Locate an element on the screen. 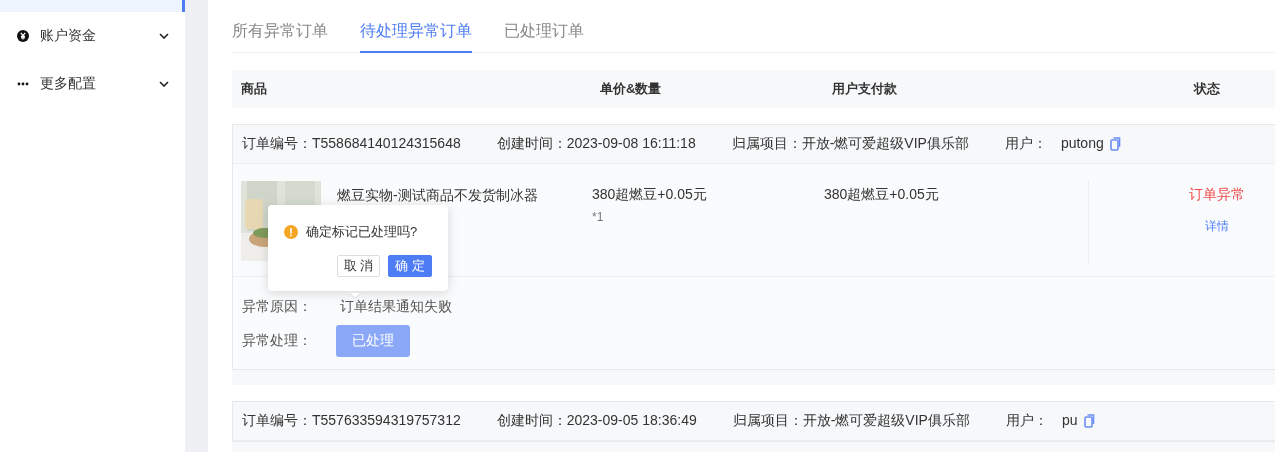 This screenshot has height=452, width=1275. sidebar-item: 更多配置 is located at coordinates (92, 84).